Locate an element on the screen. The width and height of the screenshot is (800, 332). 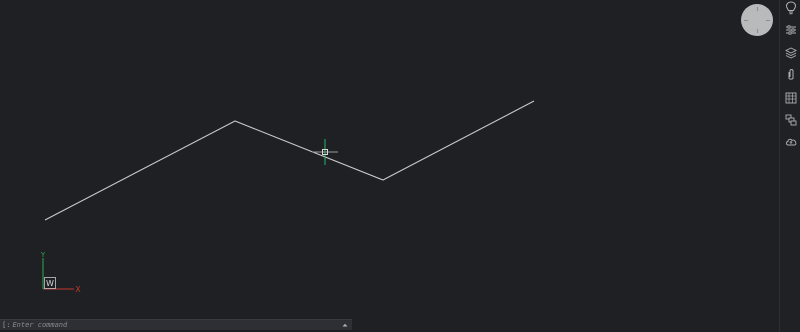
compass-tick-north is located at coordinates (757, 9).